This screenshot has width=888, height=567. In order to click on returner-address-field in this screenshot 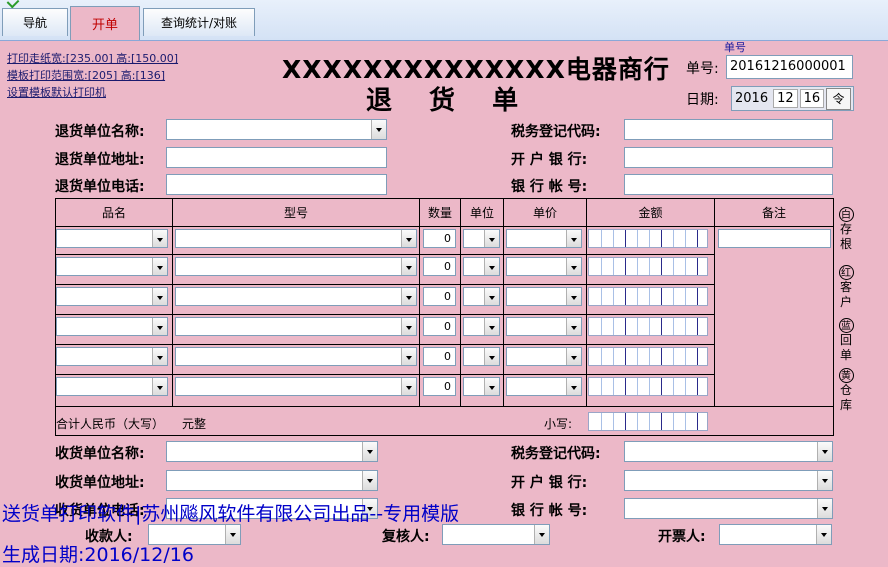, I will do `click(276, 157)`.